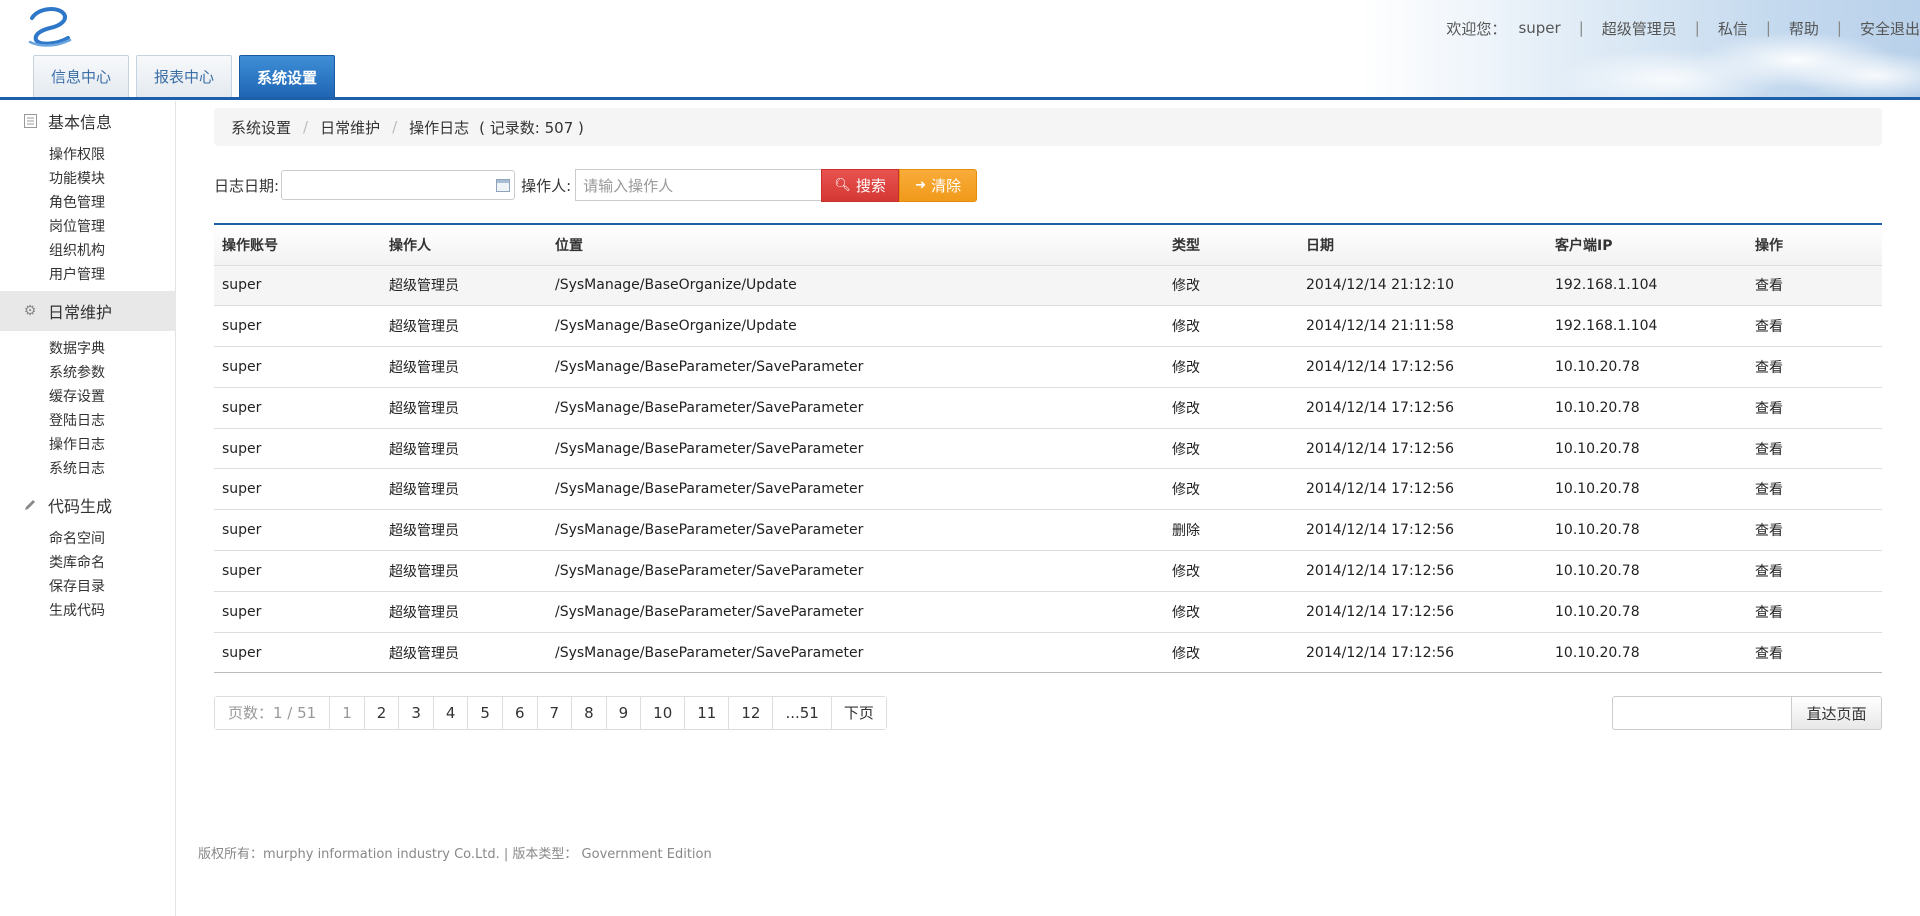  I want to click on breadcrumb-item-daily-maintenance: 日常维护, so click(350, 127).